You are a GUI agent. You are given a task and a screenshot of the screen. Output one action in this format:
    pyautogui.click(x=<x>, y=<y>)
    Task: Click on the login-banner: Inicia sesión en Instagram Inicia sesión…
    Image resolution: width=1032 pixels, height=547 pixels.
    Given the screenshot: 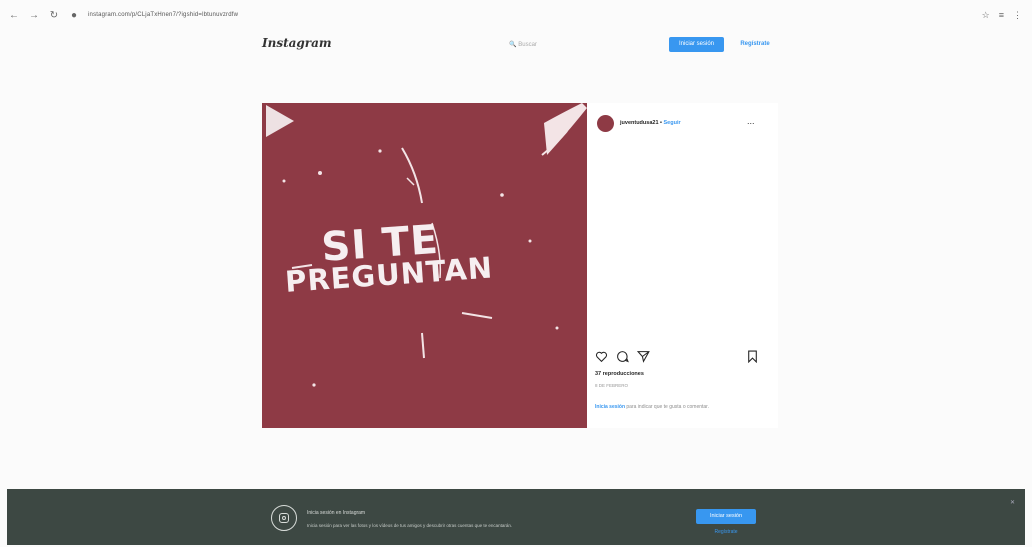 What is the action you would take?
    pyautogui.click(x=516, y=517)
    